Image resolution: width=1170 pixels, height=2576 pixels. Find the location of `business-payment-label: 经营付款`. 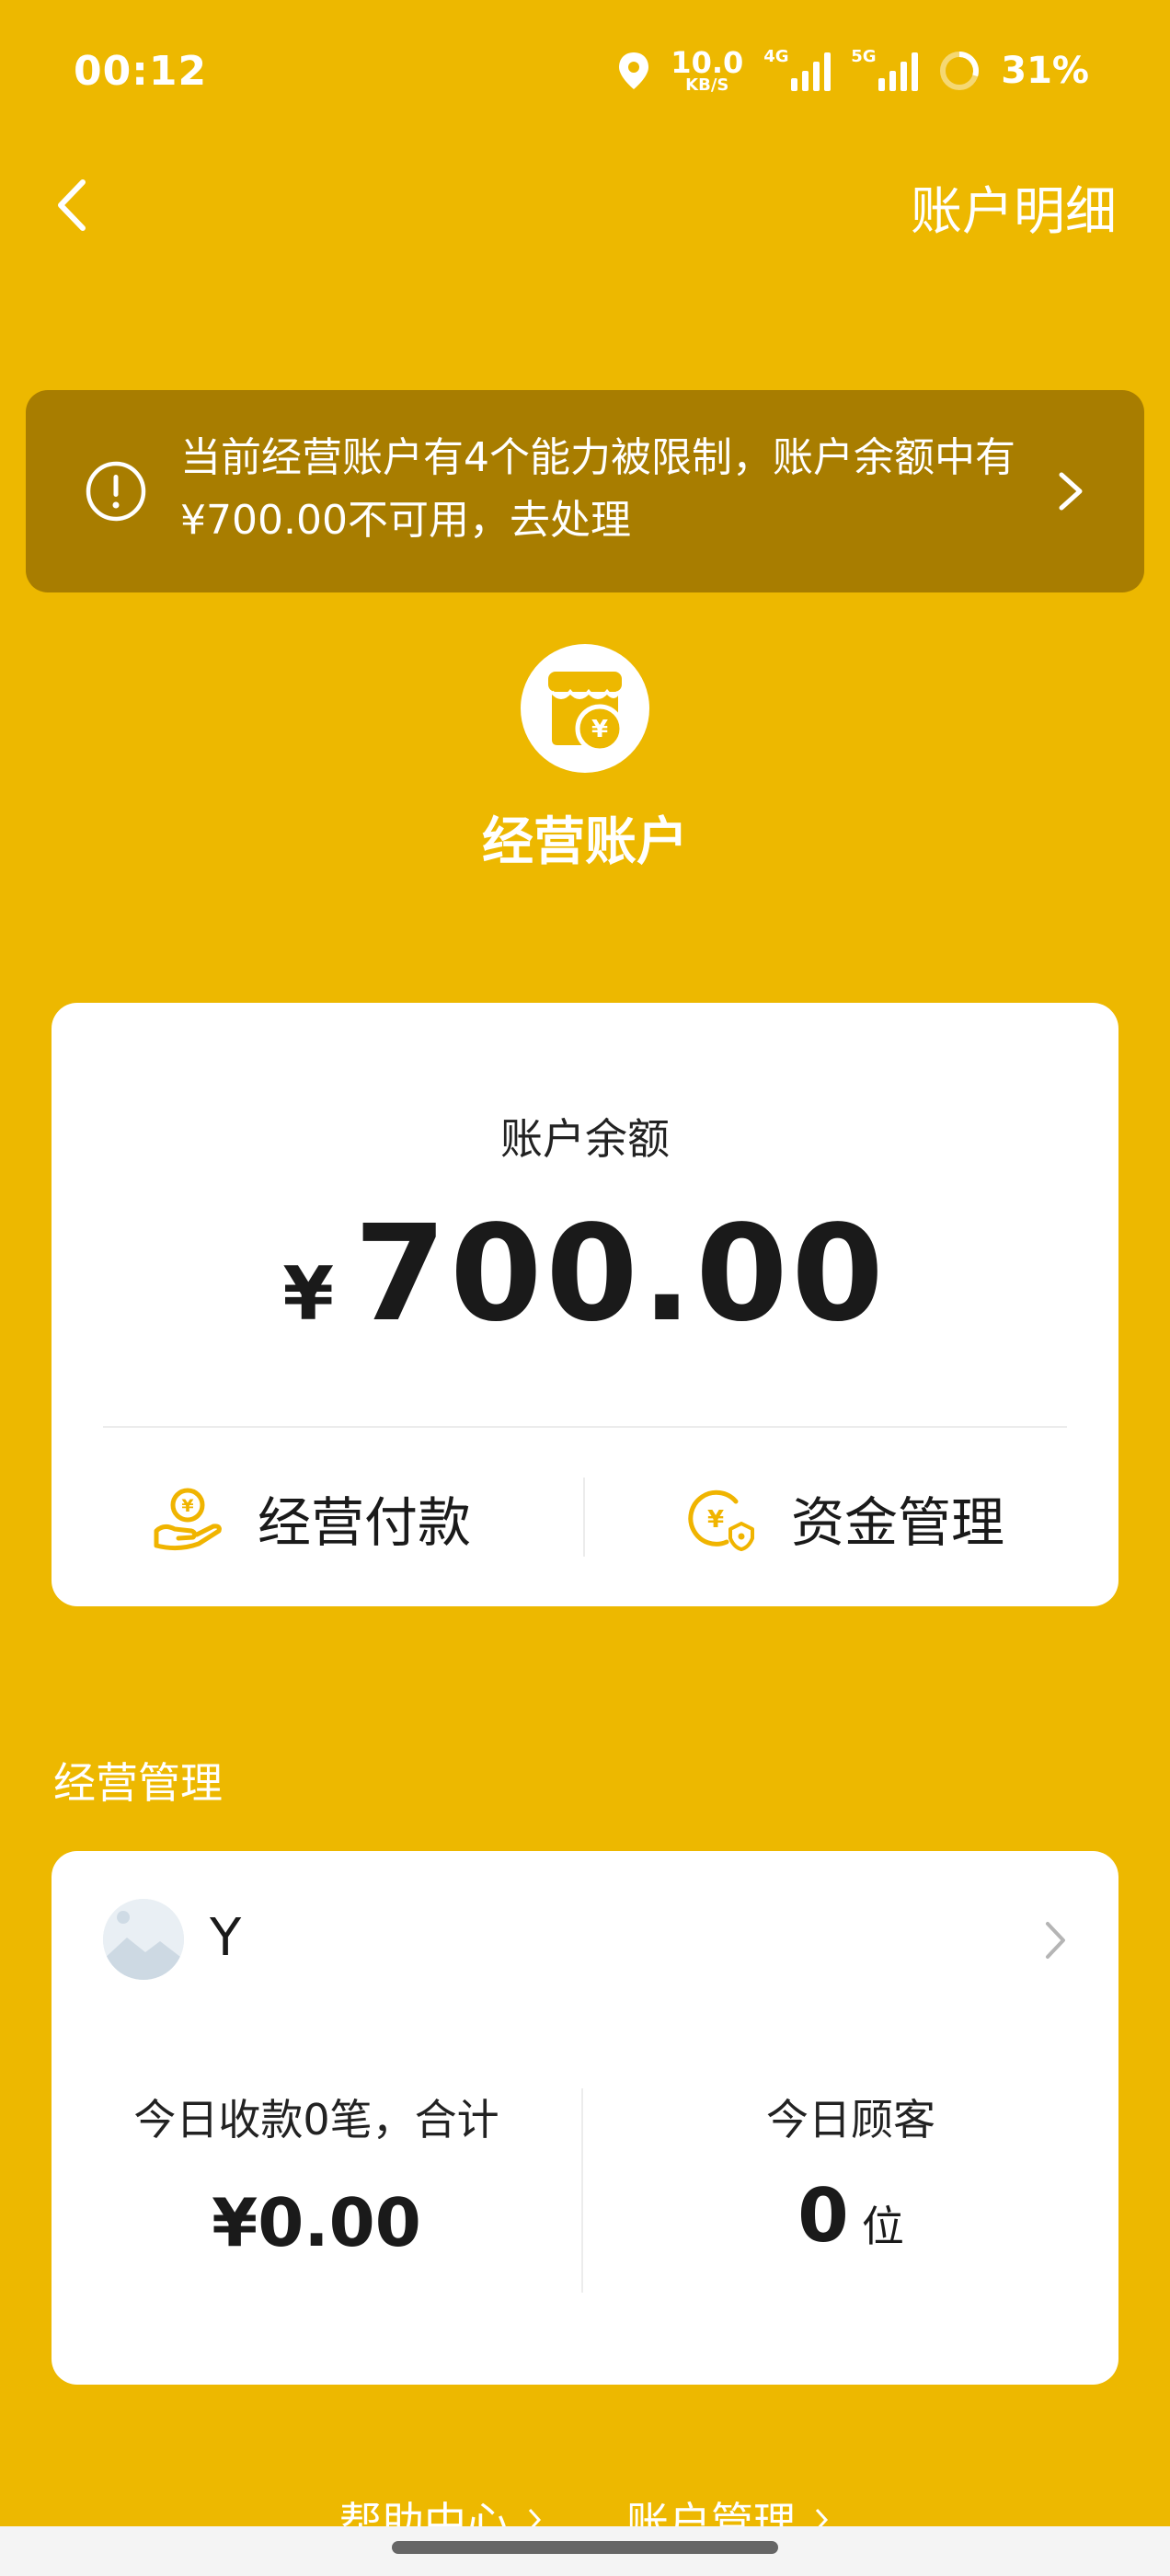

business-payment-label: 经营付款 is located at coordinates (365, 1522).